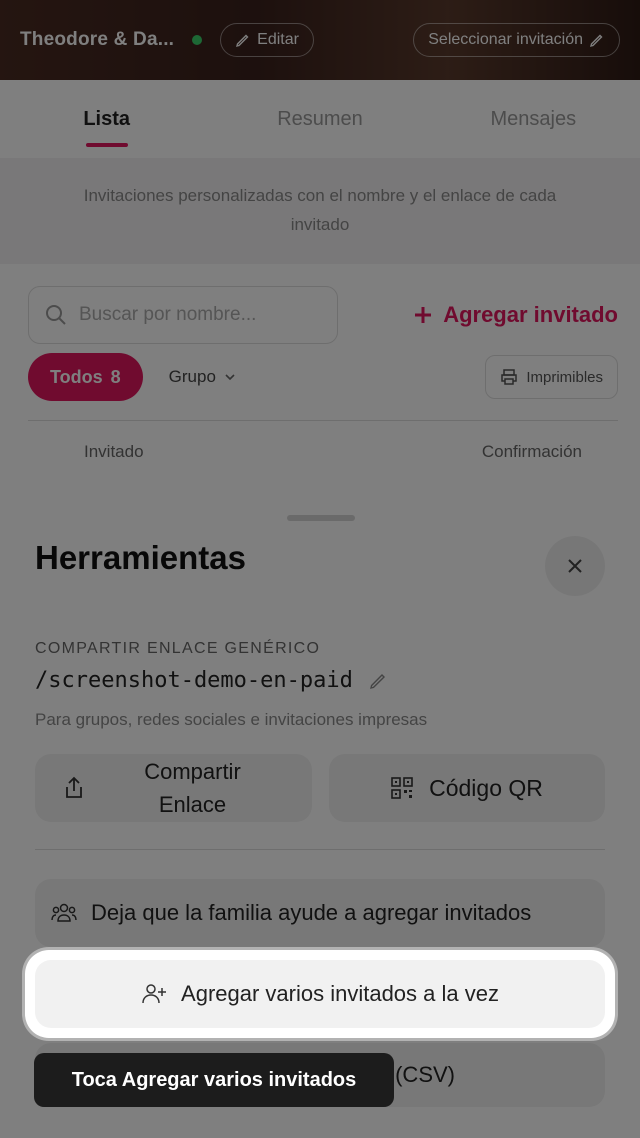 Image resolution: width=640 pixels, height=1138 pixels. Describe the element at coordinates (340, 993) in the screenshot. I see `bulk-add-label: Agregar varios invitados a la vez` at that location.